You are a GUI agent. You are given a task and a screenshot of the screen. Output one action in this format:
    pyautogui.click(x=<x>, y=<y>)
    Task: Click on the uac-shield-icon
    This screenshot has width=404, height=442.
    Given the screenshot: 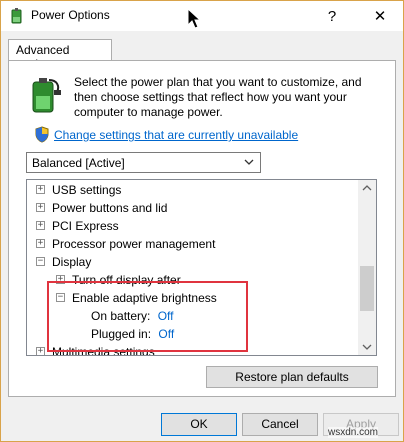 What is the action you would take?
    pyautogui.click(x=42, y=134)
    